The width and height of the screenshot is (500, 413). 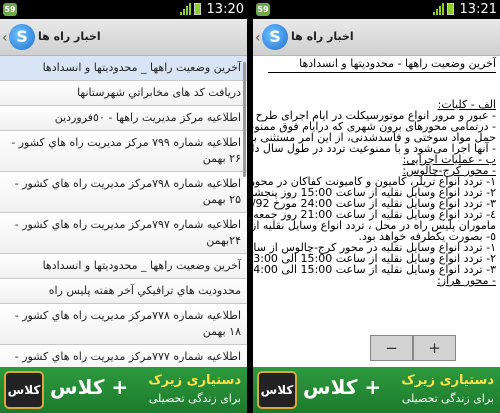 What do you see at coordinates (123, 9) in the screenshot?
I see `status-bar: 59 13:20` at bounding box center [123, 9].